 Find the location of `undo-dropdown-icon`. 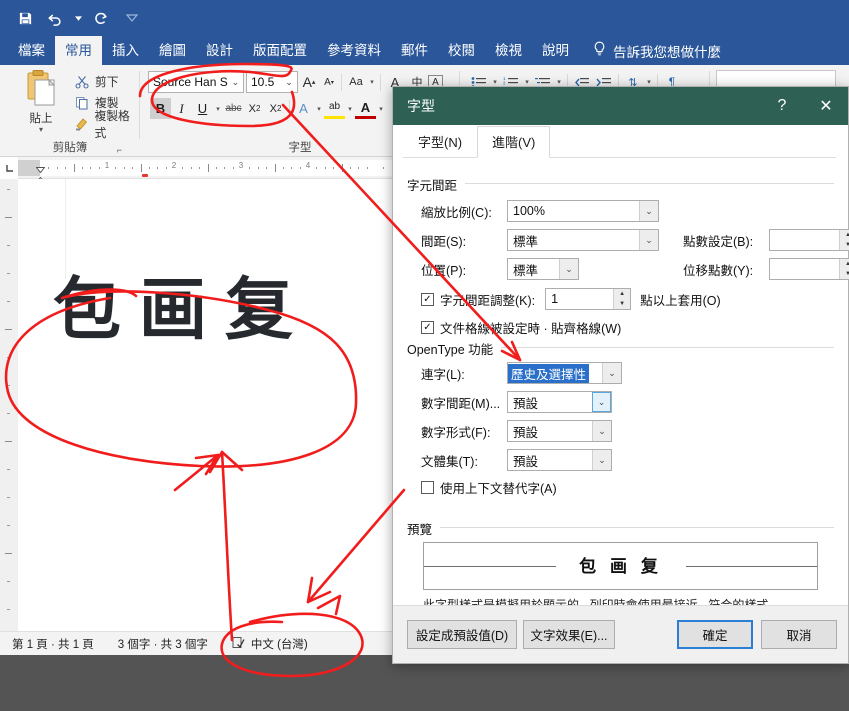

undo-dropdown-icon is located at coordinates (78, 18).